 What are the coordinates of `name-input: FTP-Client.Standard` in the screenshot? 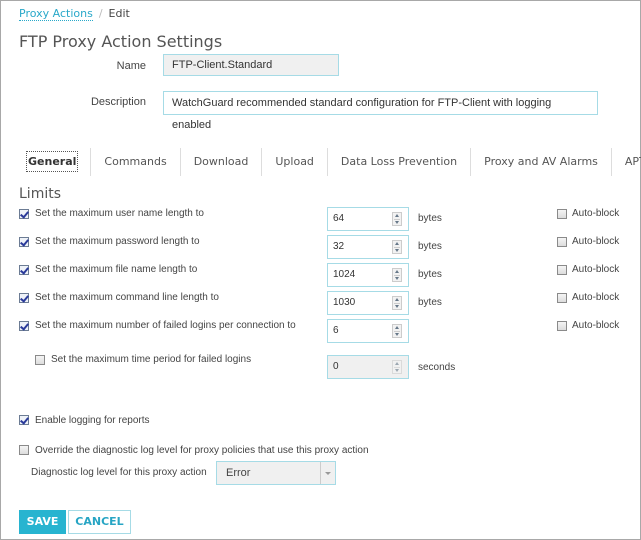 It's located at (251, 65).